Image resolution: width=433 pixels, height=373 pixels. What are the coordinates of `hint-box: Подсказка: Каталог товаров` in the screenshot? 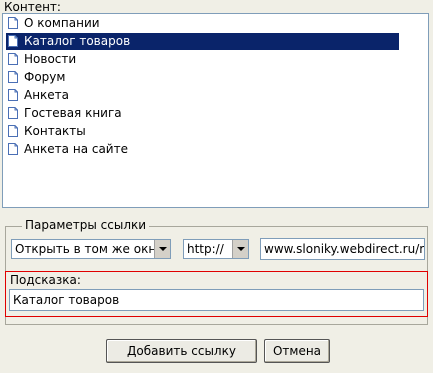 It's located at (216, 294).